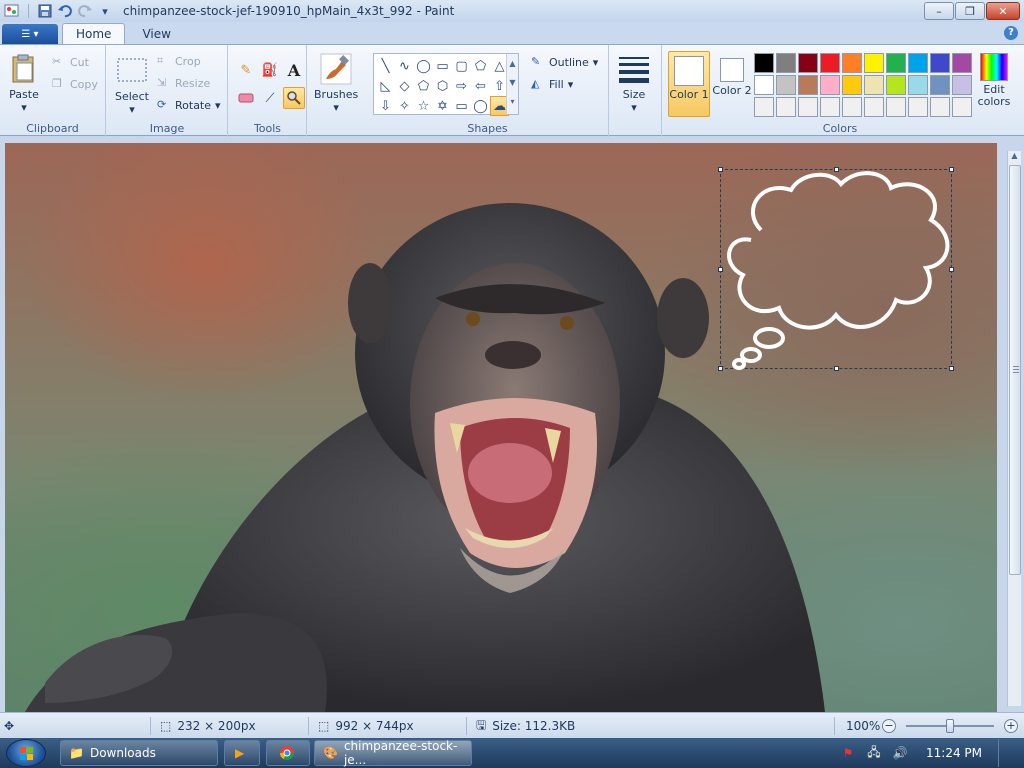 The image size is (1024, 768). What do you see at coordinates (404, 86) in the screenshot?
I see `diamond-shape-icon: ◇` at bounding box center [404, 86].